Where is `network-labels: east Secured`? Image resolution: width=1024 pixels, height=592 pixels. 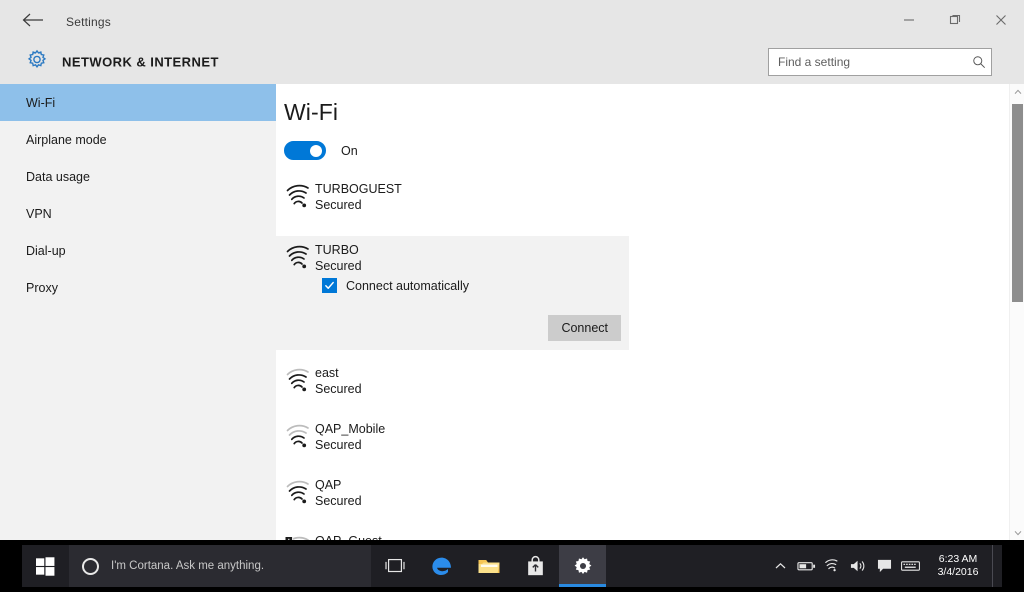
network-labels: east Secured is located at coordinates (338, 381).